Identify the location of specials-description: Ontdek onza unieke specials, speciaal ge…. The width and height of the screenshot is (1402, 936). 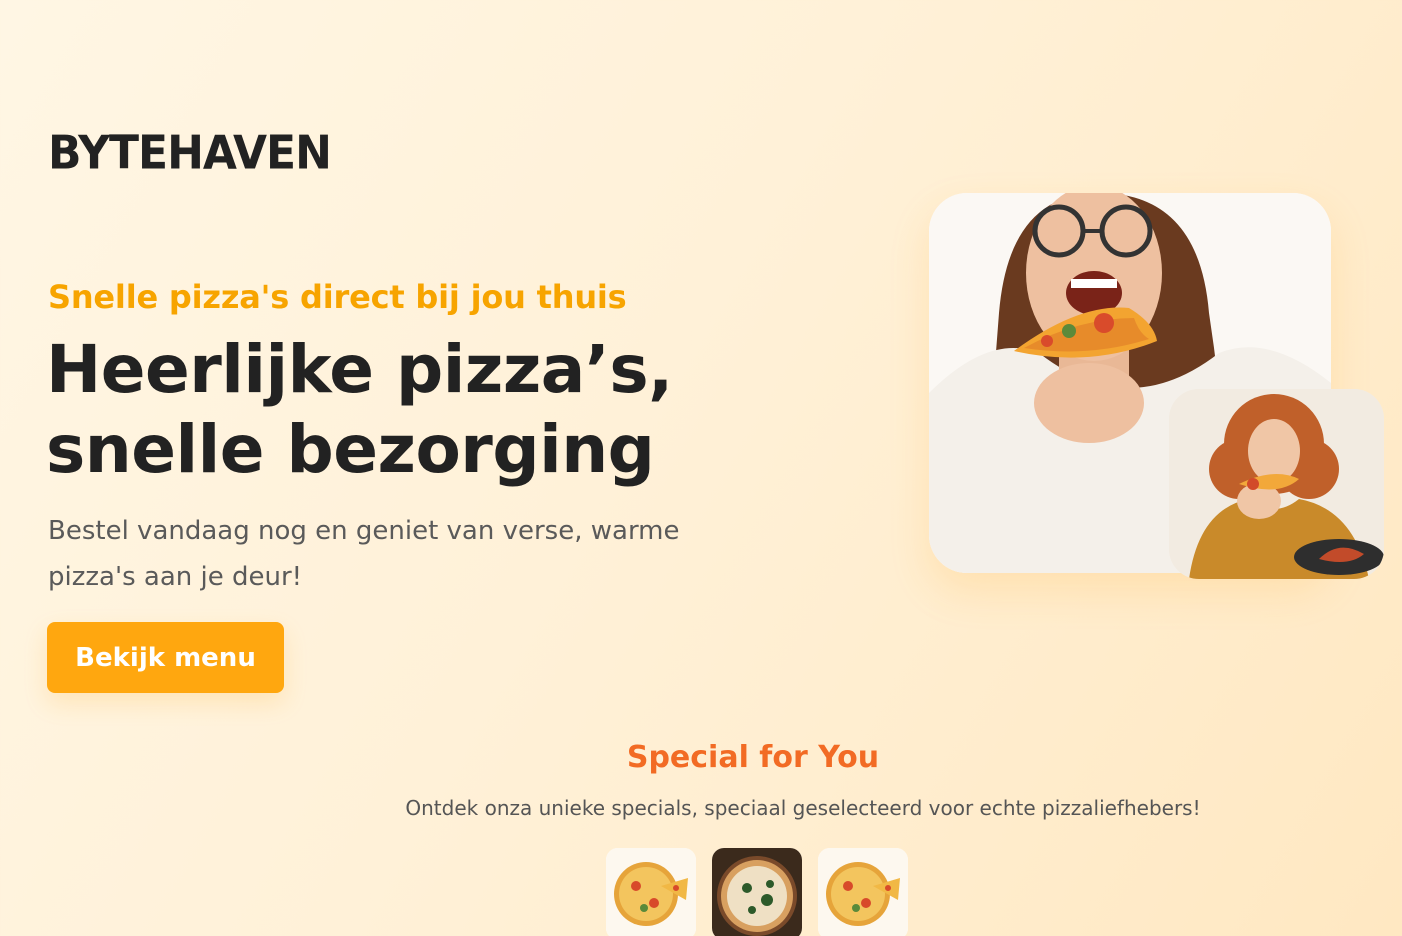
(803, 808).